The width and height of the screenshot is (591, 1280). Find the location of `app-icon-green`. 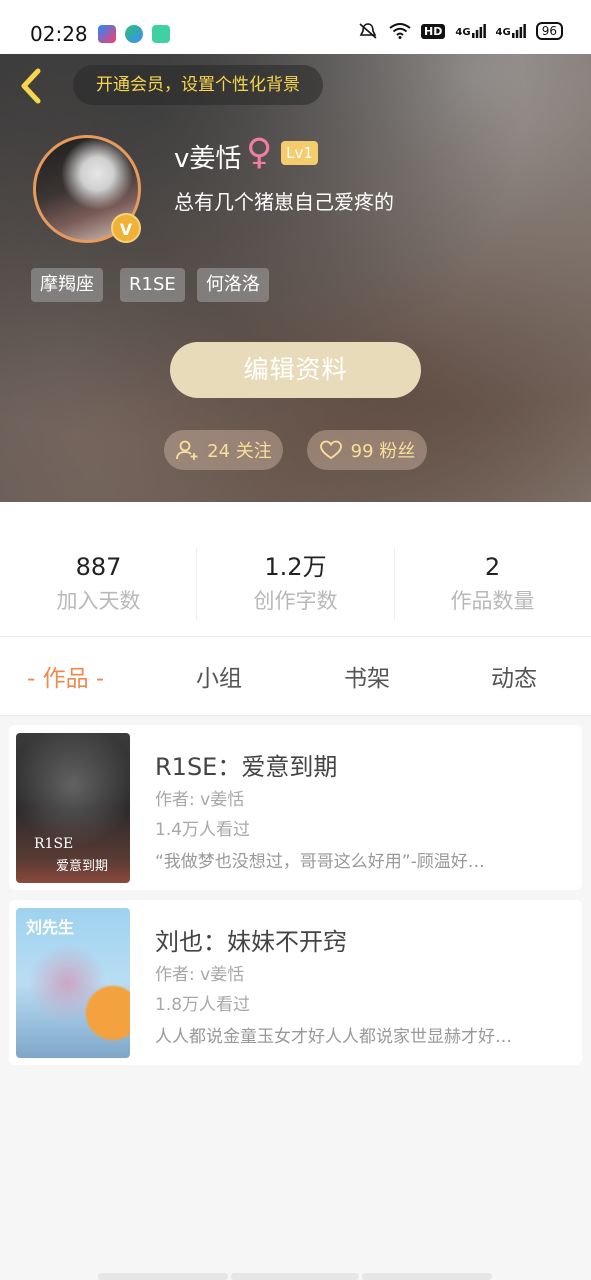

app-icon-green is located at coordinates (161, 34).